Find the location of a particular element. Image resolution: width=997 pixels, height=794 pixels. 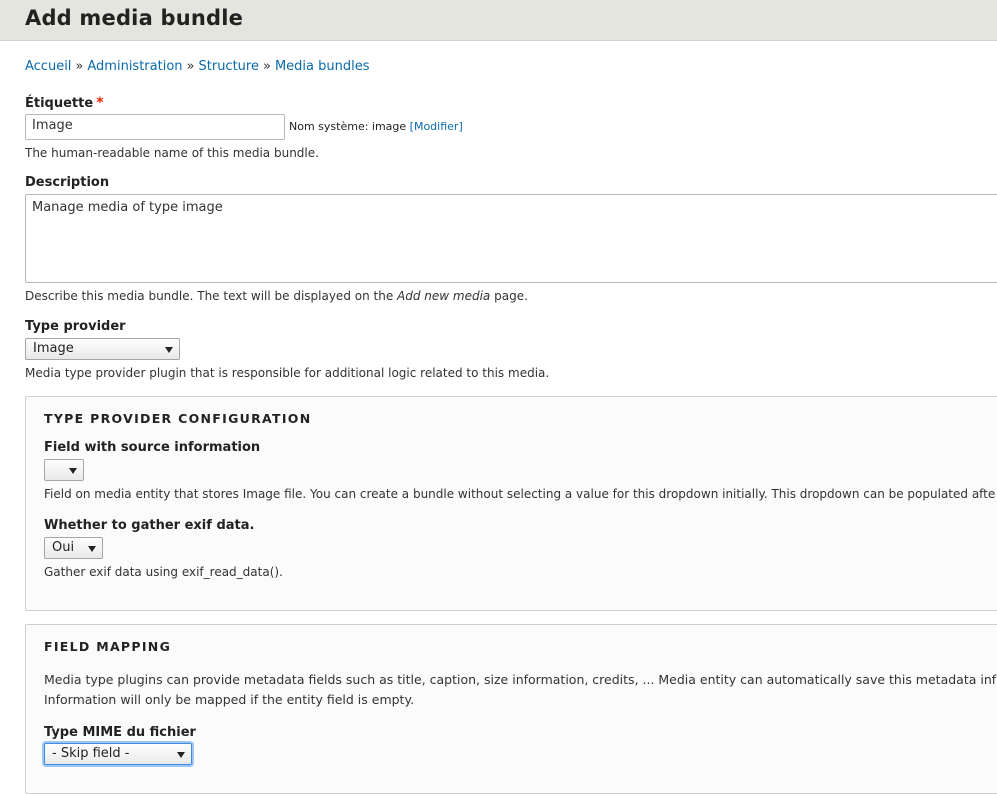

type-provider-label: Type provider is located at coordinates (75, 326).